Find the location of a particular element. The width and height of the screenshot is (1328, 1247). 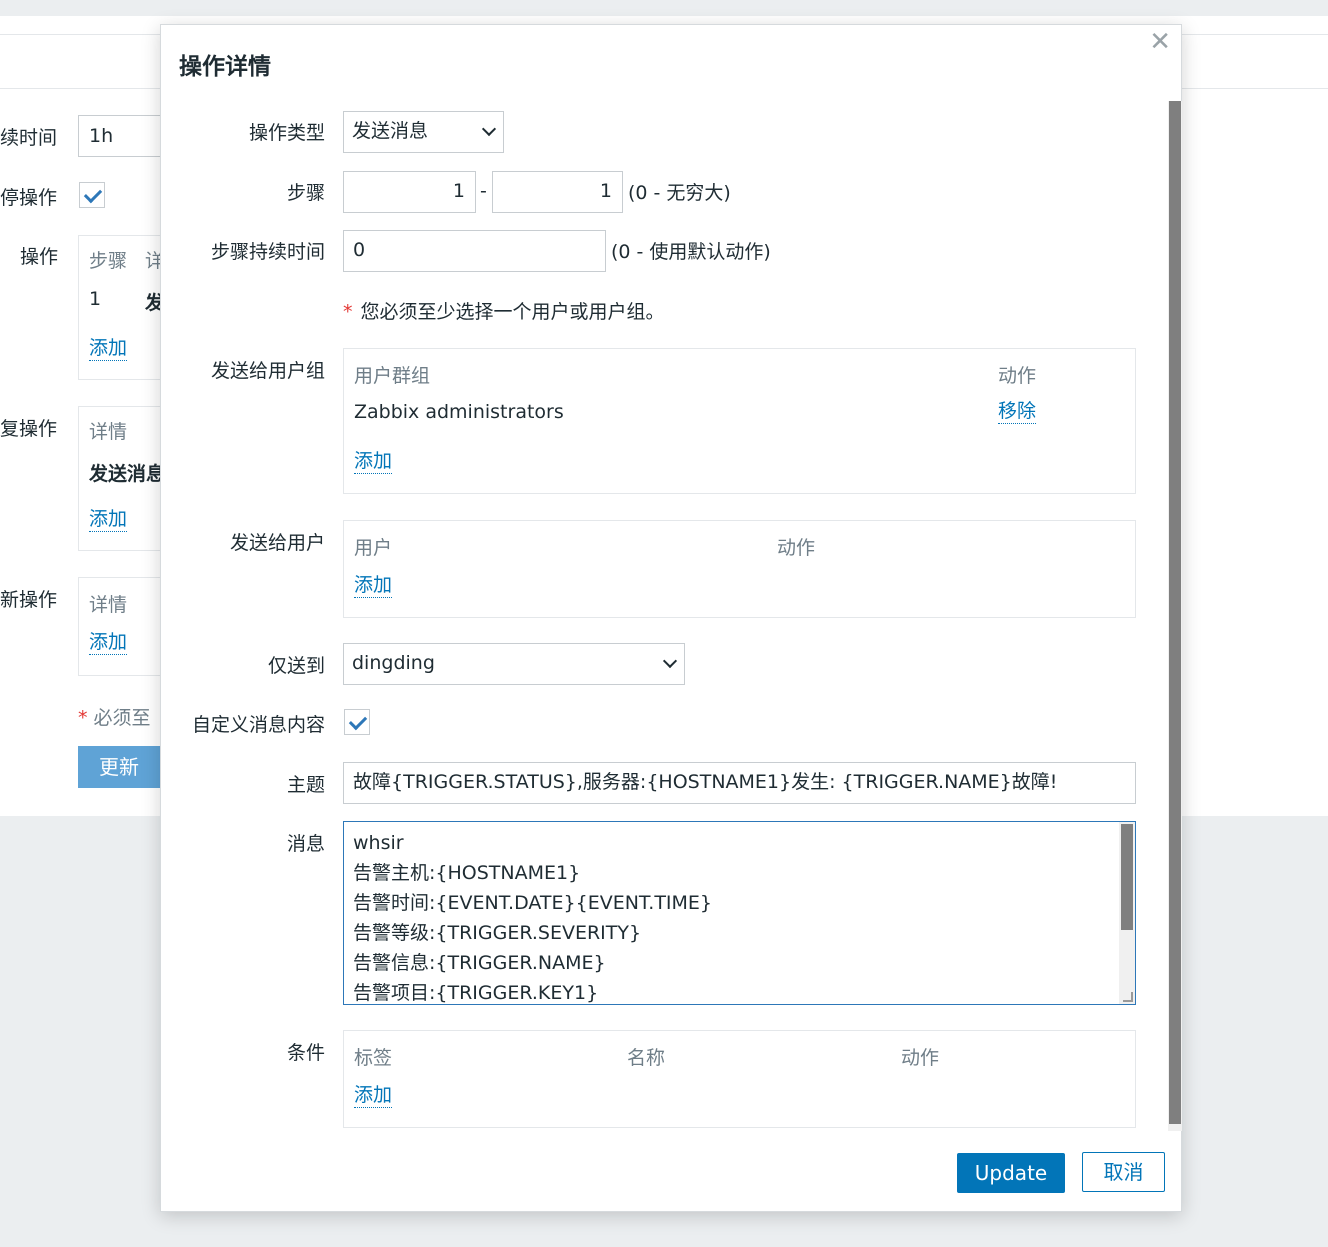

user-groups-add-link: 添加 is located at coordinates (373, 461).